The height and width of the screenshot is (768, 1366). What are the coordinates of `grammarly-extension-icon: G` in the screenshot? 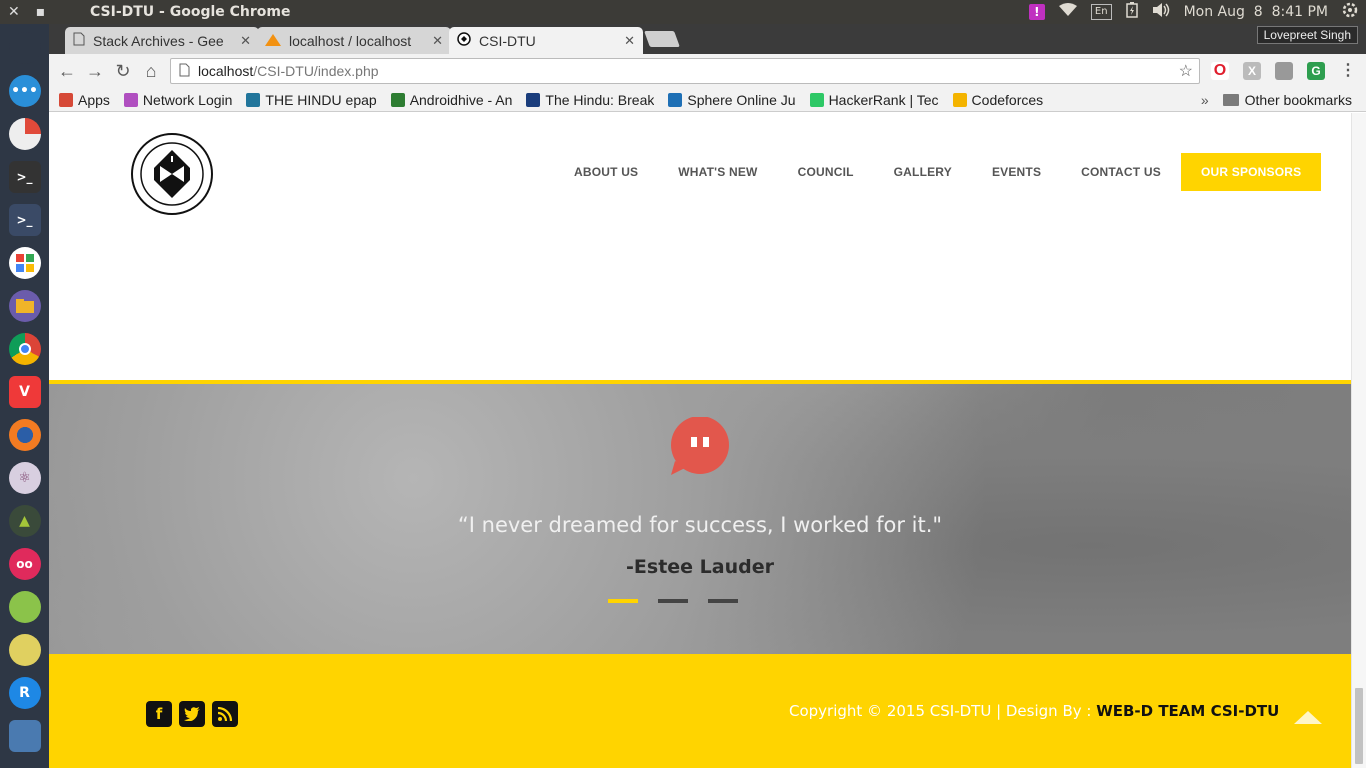 It's located at (1316, 71).